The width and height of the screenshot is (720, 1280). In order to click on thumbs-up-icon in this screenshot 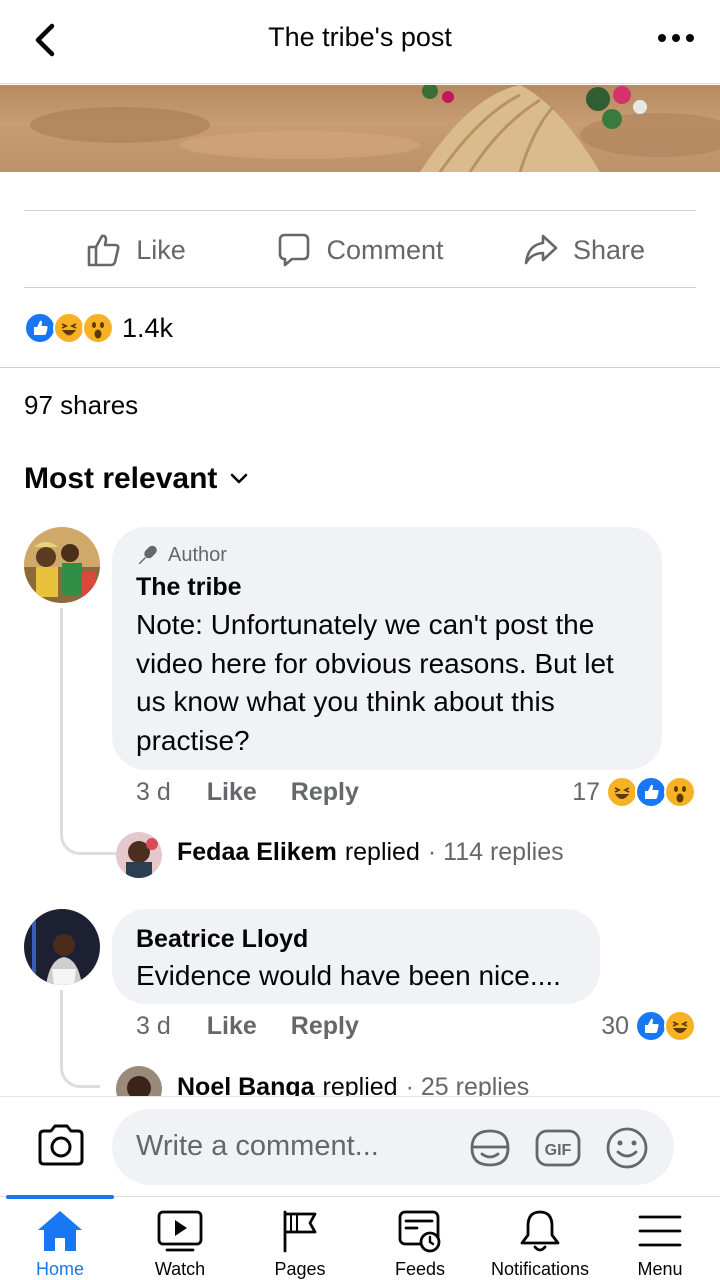, I will do `click(103, 250)`.